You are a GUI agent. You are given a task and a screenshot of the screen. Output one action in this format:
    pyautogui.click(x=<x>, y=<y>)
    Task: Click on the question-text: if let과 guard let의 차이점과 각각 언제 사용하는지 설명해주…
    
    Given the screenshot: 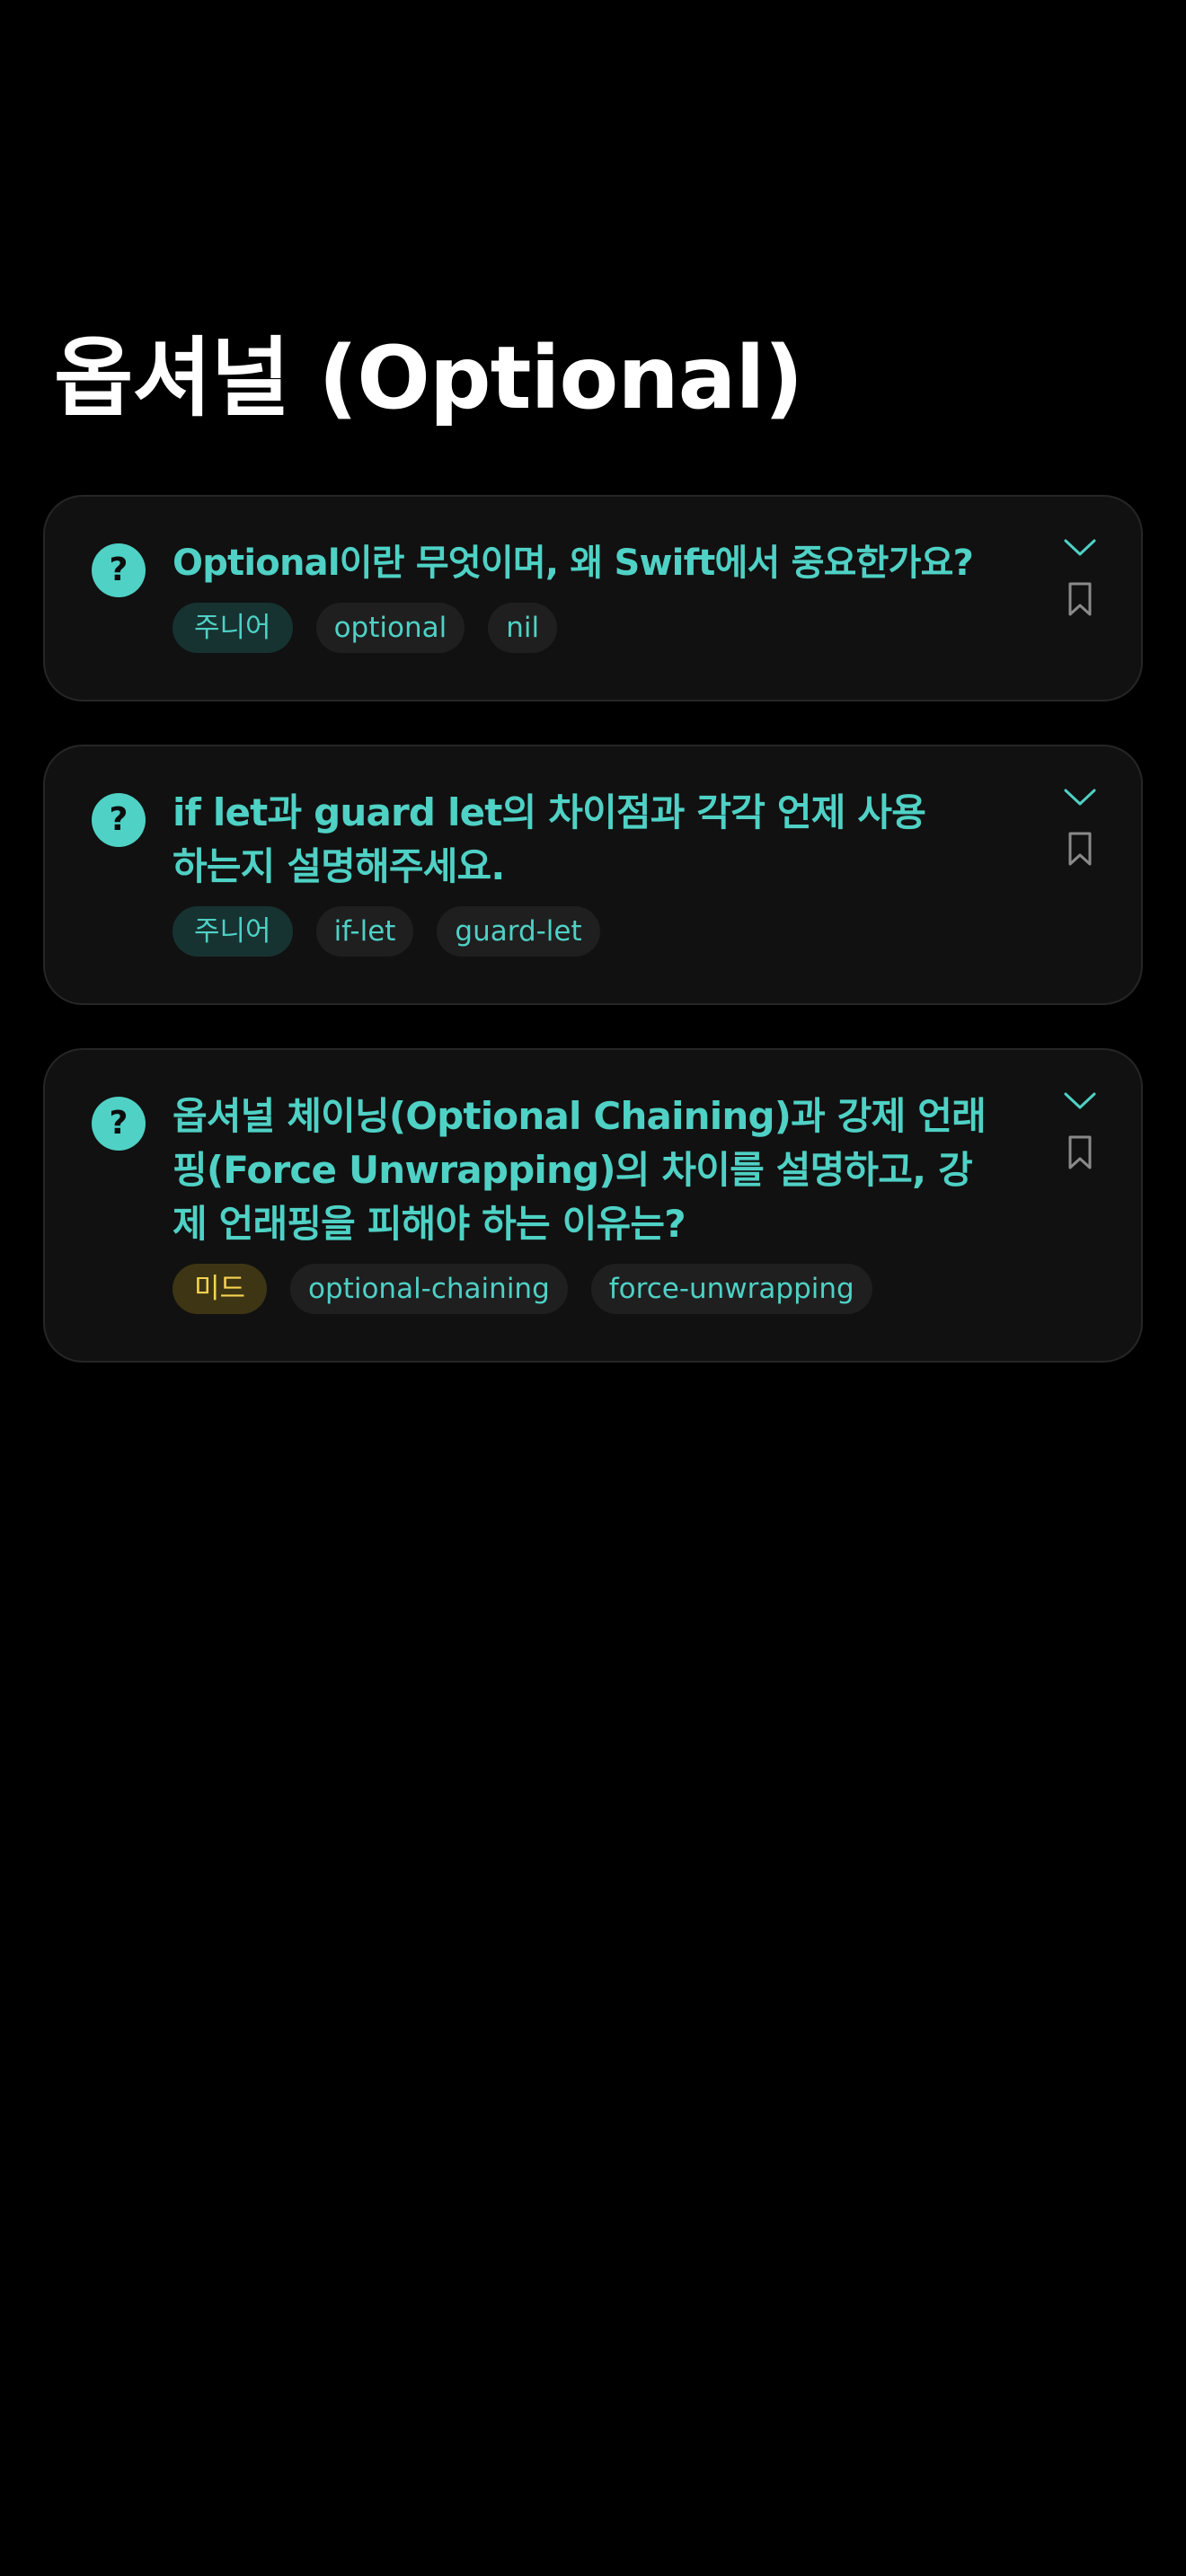 What is the action you would take?
    pyautogui.click(x=549, y=839)
    